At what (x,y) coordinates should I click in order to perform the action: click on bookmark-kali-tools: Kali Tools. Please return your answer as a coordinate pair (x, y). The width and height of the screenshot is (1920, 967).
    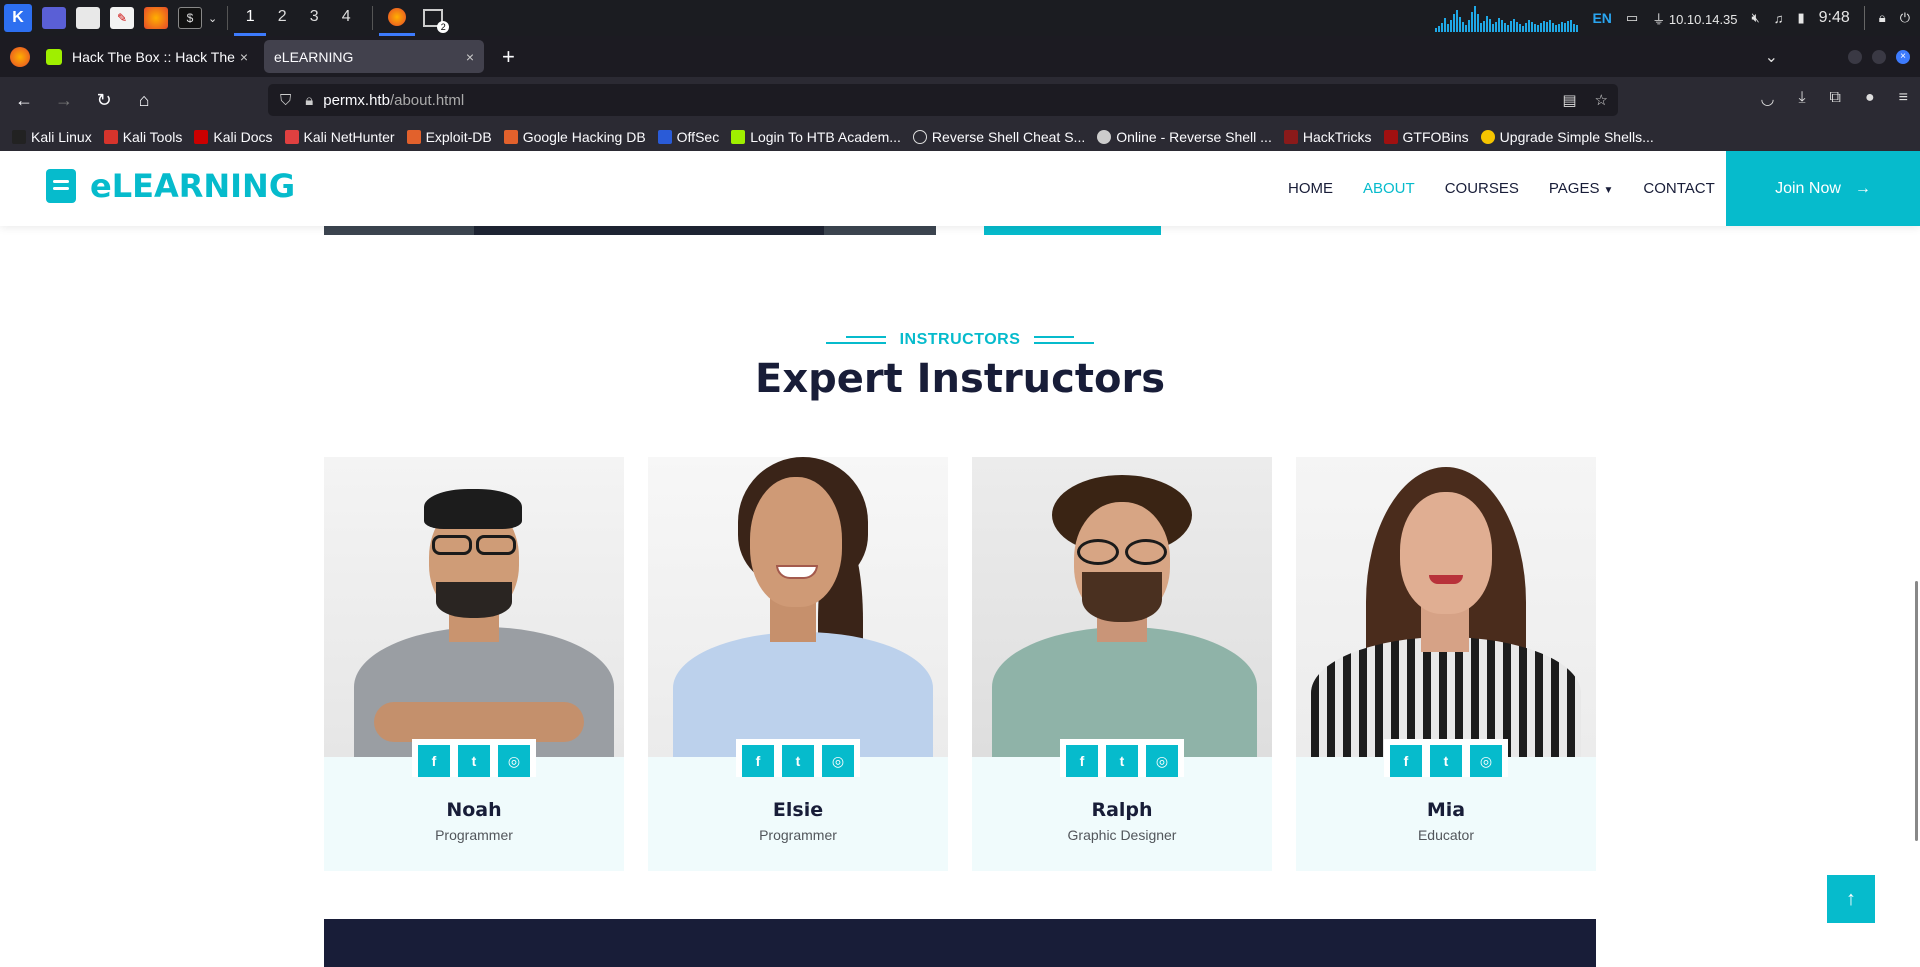
    Looking at the image, I should click on (142, 137).